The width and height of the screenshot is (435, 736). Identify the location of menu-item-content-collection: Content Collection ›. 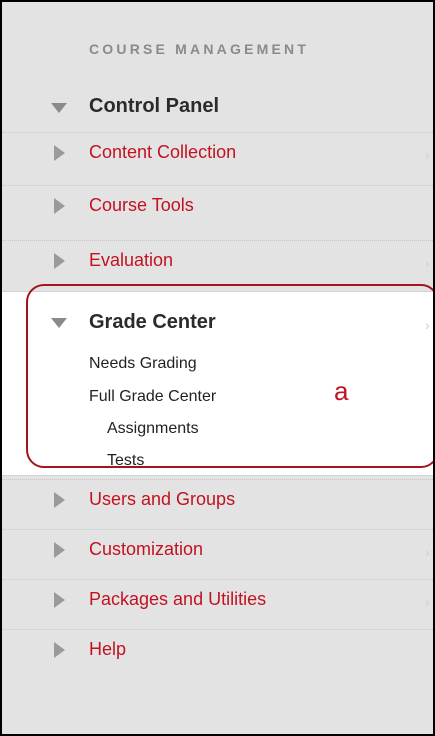
(217, 152).